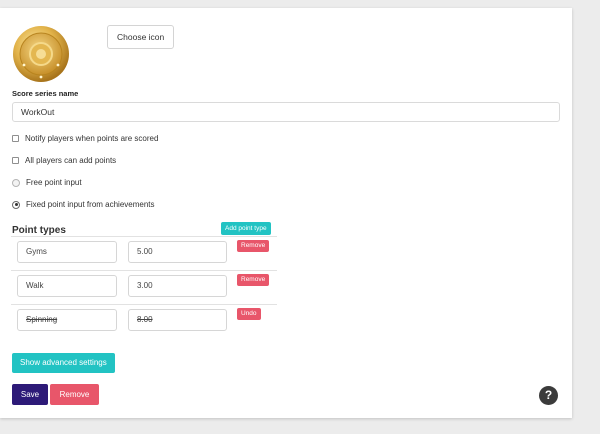 The width and height of the screenshot is (600, 434). I want to click on series-name-input: WorkOut, so click(286, 112).